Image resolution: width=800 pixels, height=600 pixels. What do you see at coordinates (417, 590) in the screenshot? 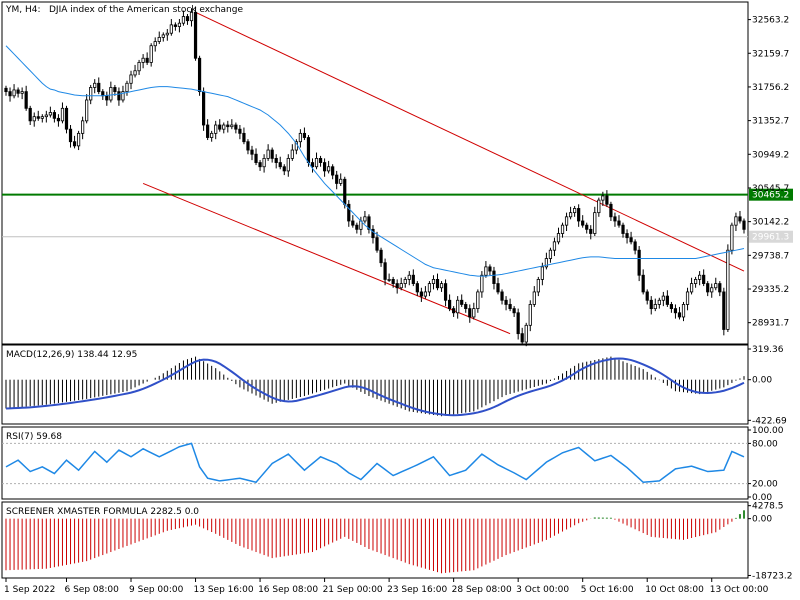
I see `time-tick-label: 23 Sep 16:00` at bounding box center [417, 590].